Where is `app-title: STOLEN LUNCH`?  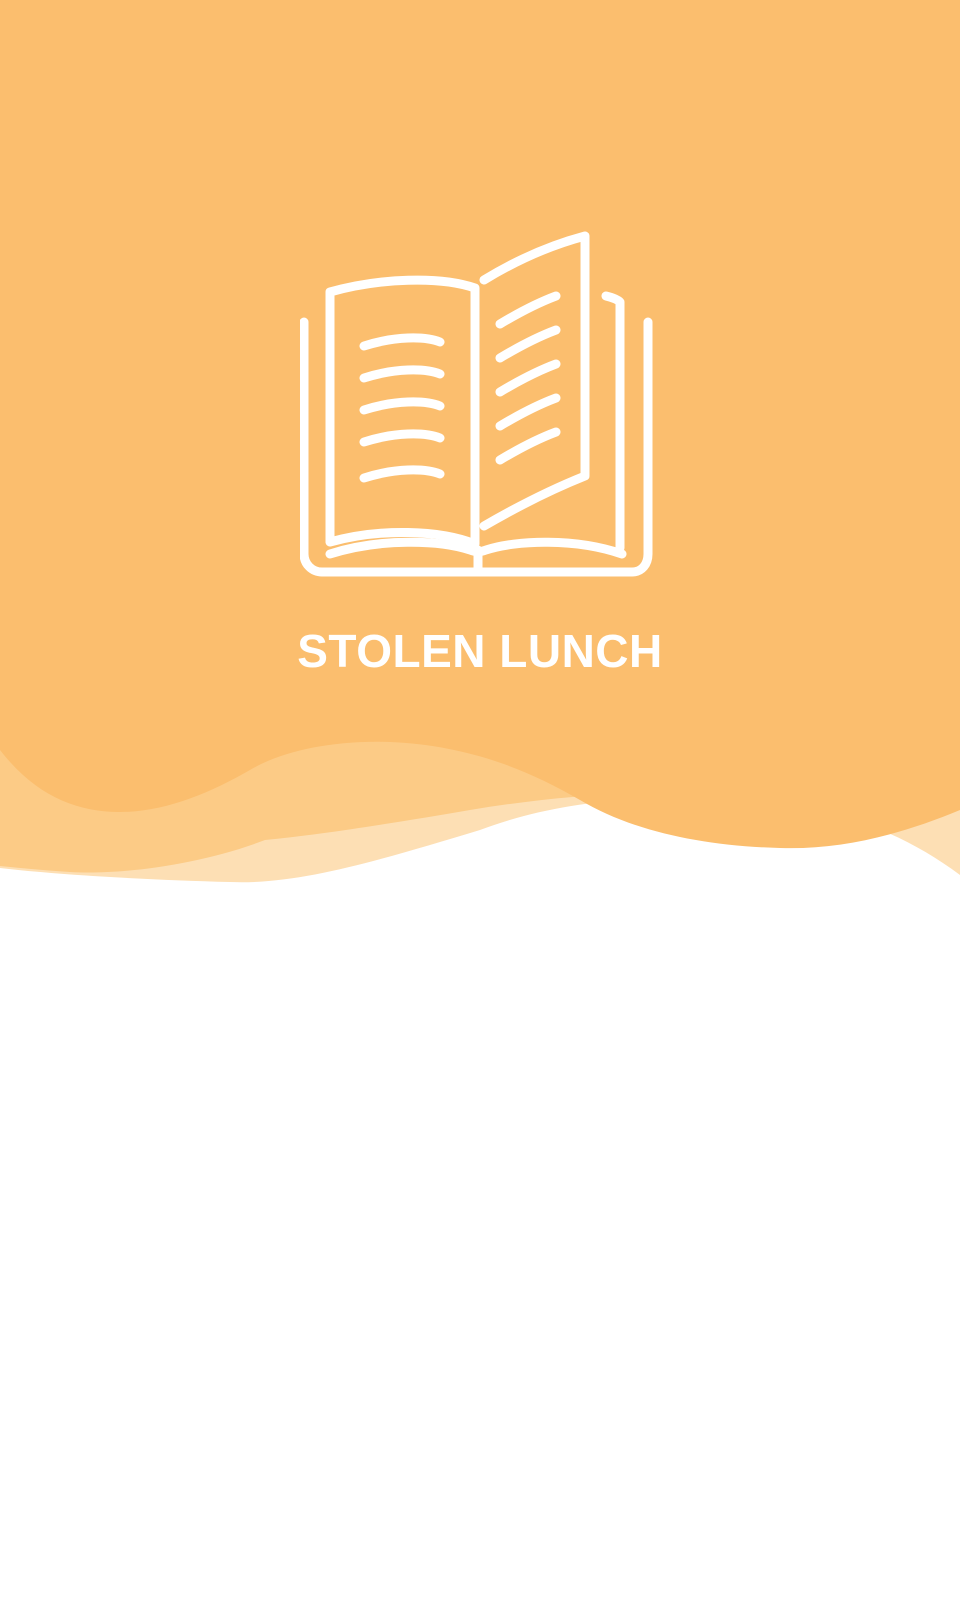 app-title: STOLEN LUNCH is located at coordinates (480, 651).